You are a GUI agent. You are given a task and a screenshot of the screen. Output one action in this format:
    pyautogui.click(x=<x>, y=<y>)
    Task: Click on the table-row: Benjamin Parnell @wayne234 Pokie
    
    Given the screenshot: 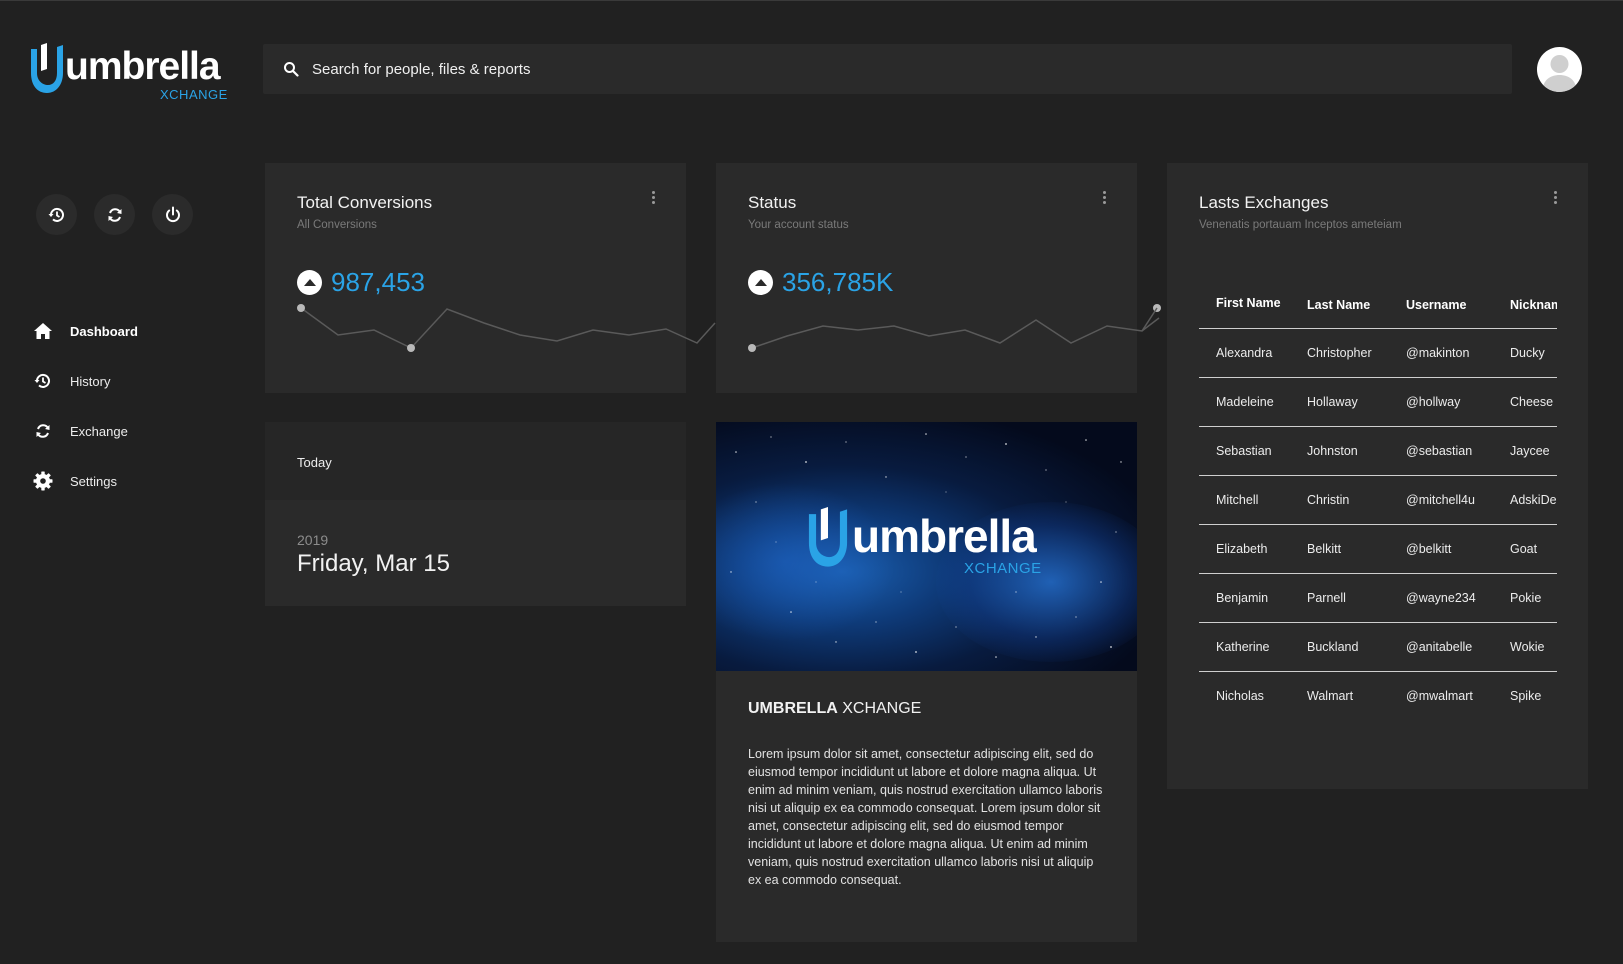 What is the action you would take?
    pyautogui.click(x=1378, y=598)
    